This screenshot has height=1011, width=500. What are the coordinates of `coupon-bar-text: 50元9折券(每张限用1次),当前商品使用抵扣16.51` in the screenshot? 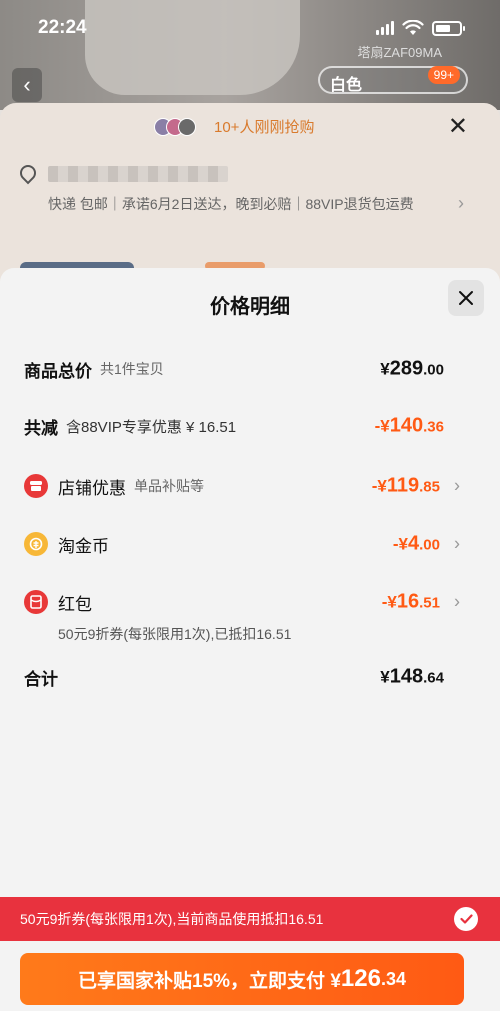 It's located at (172, 919).